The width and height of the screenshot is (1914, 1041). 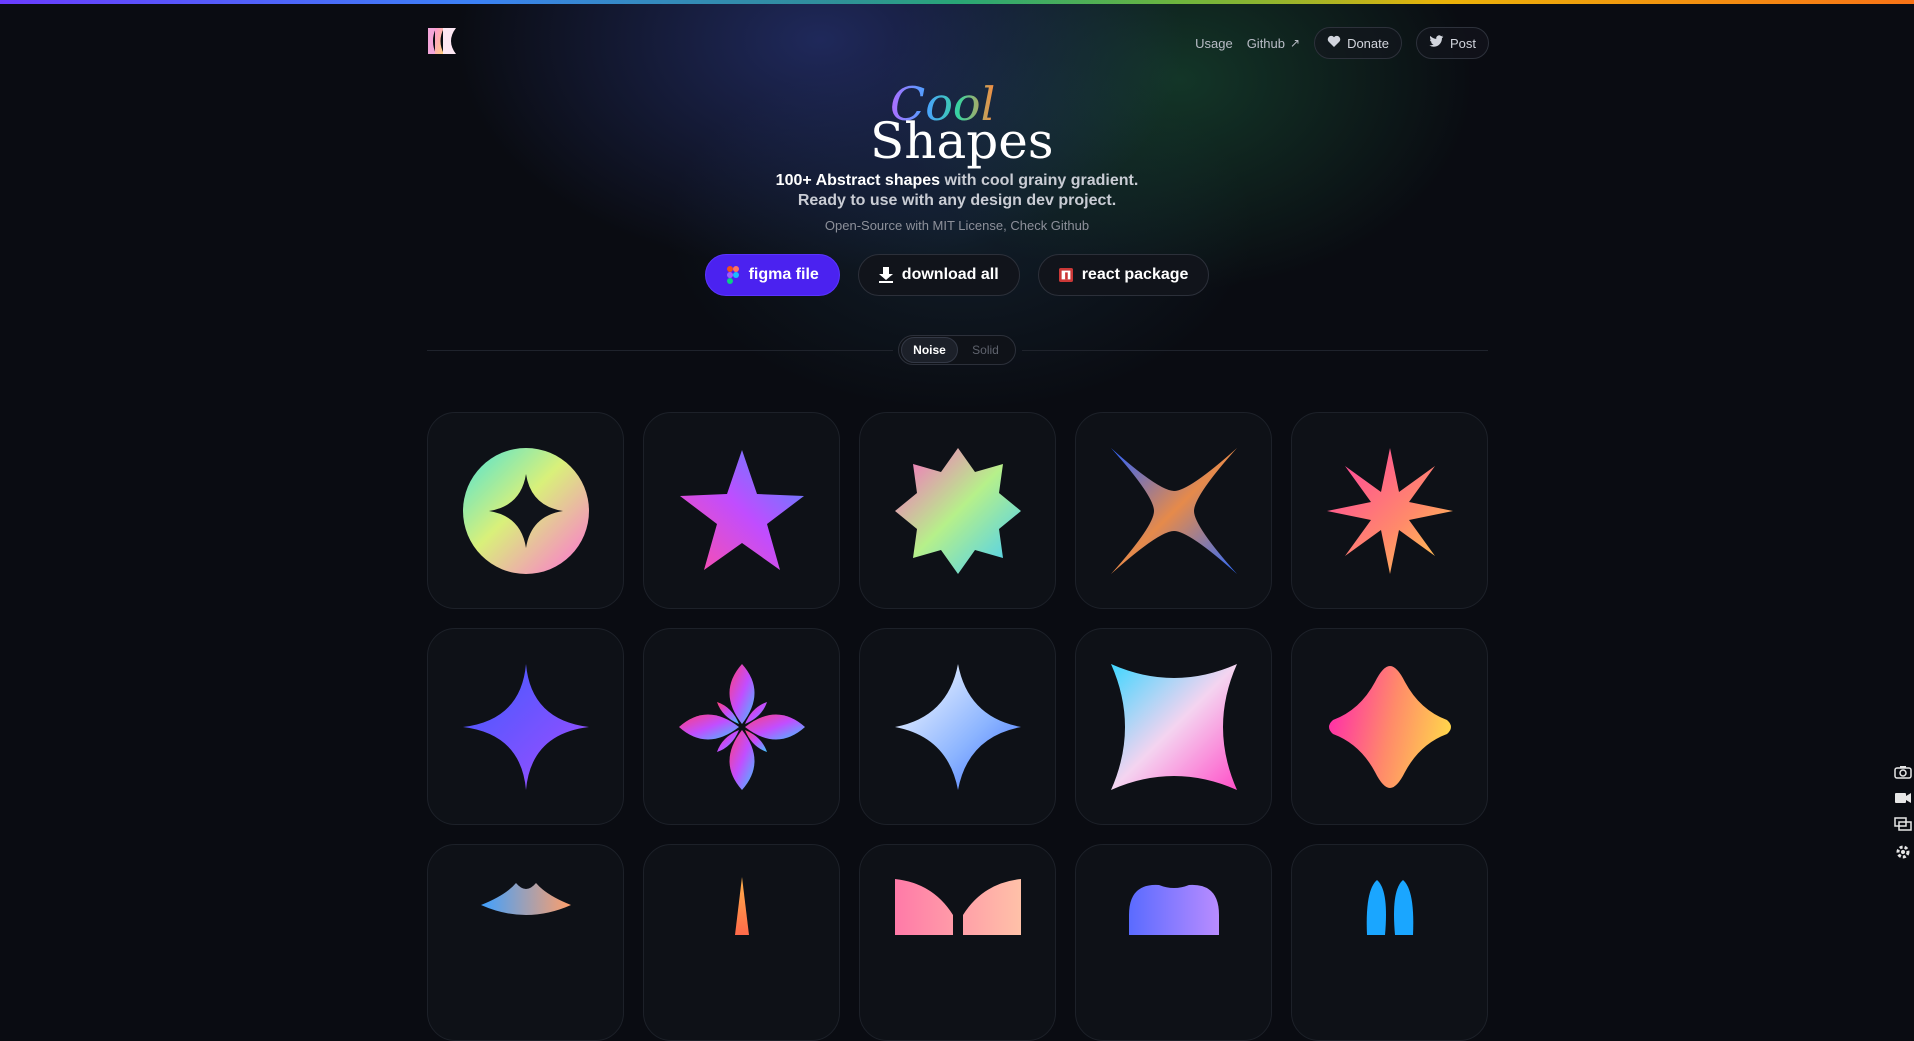 I want to click on download-all-label: download all, so click(x=950, y=274).